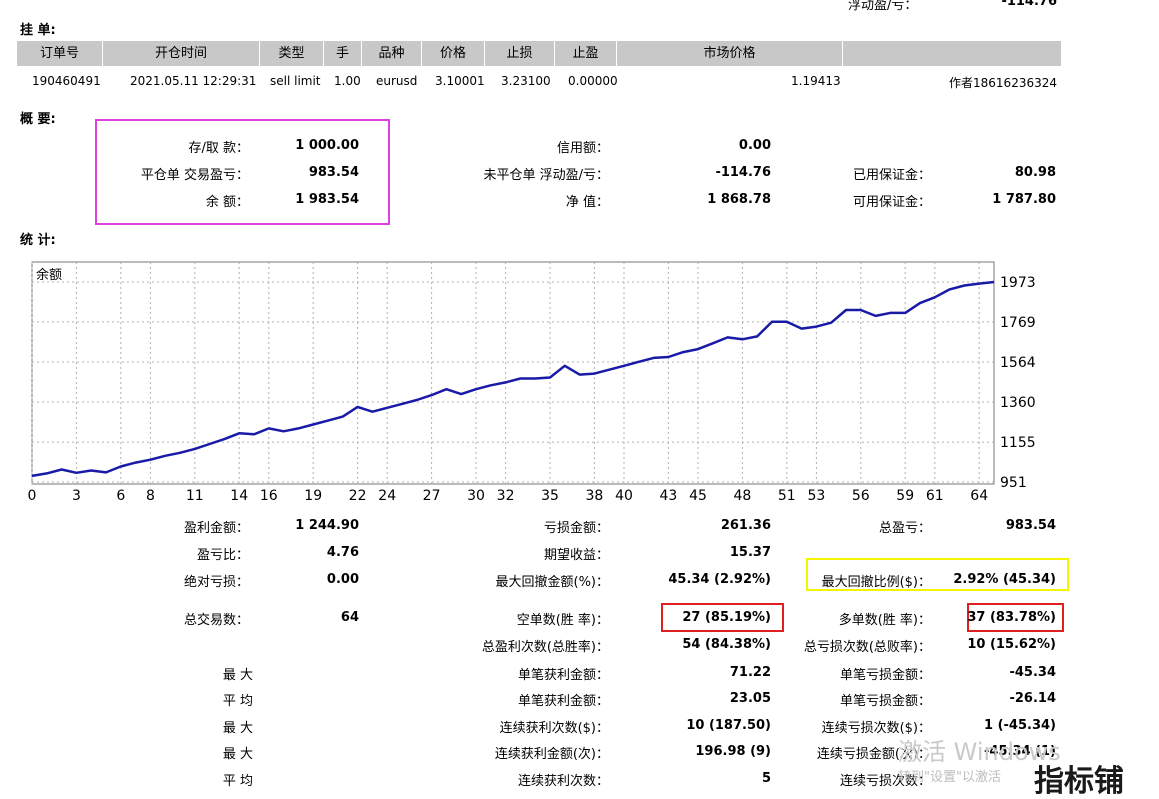 The width and height of the screenshot is (1159, 799). Describe the element at coordinates (551, 754) in the screenshot. I see `max-consec-profit-label: 连续获利金额(次)：` at that location.